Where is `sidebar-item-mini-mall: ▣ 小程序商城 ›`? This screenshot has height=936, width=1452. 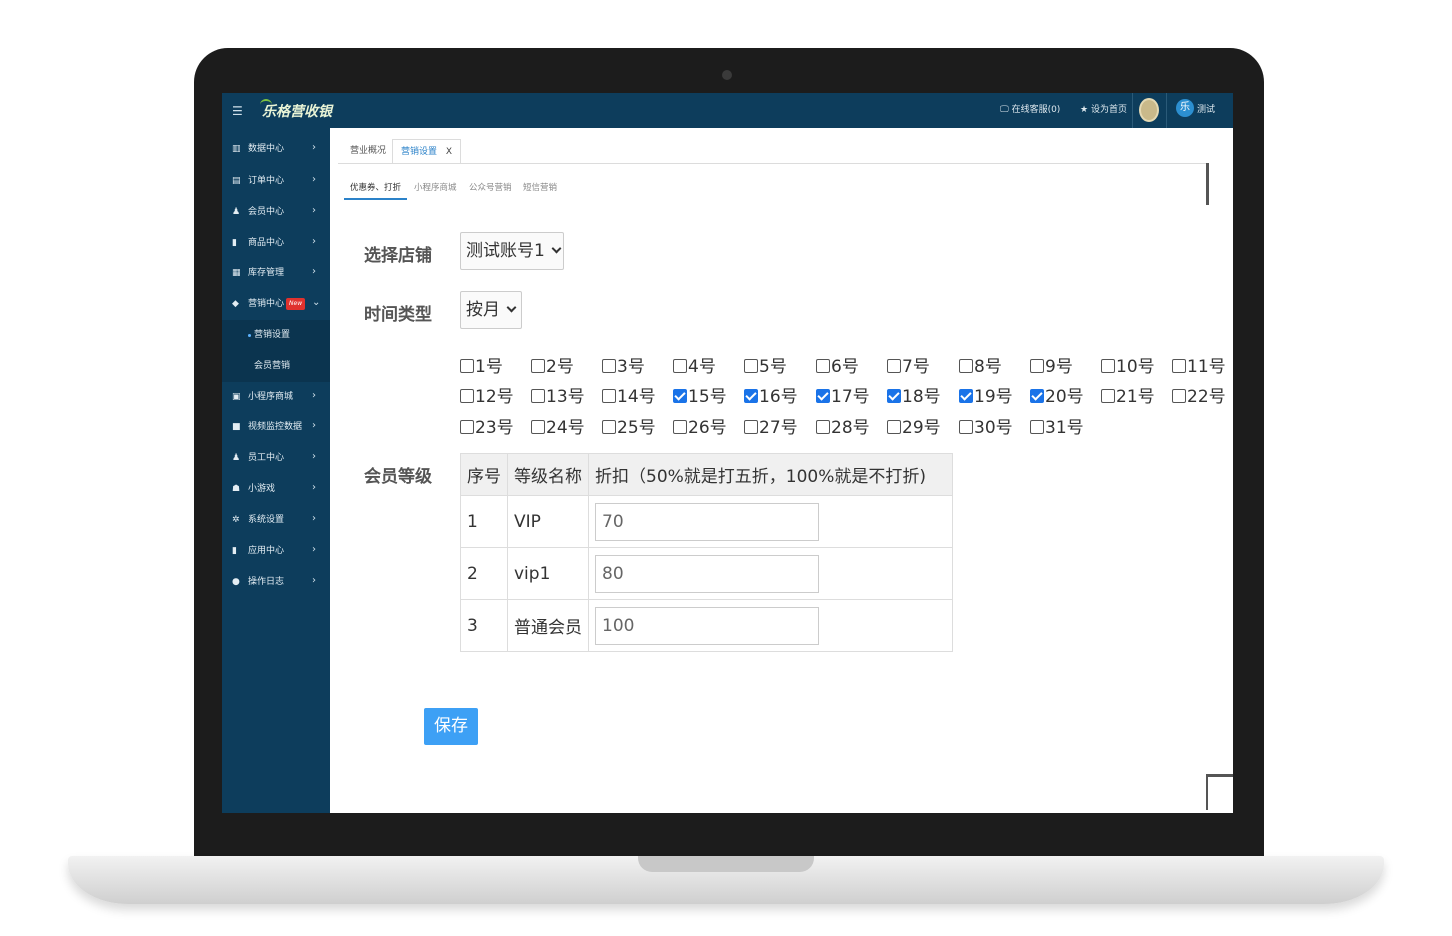 sidebar-item-mini-mall: ▣ 小程序商城 › is located at coordinates (276, 397).